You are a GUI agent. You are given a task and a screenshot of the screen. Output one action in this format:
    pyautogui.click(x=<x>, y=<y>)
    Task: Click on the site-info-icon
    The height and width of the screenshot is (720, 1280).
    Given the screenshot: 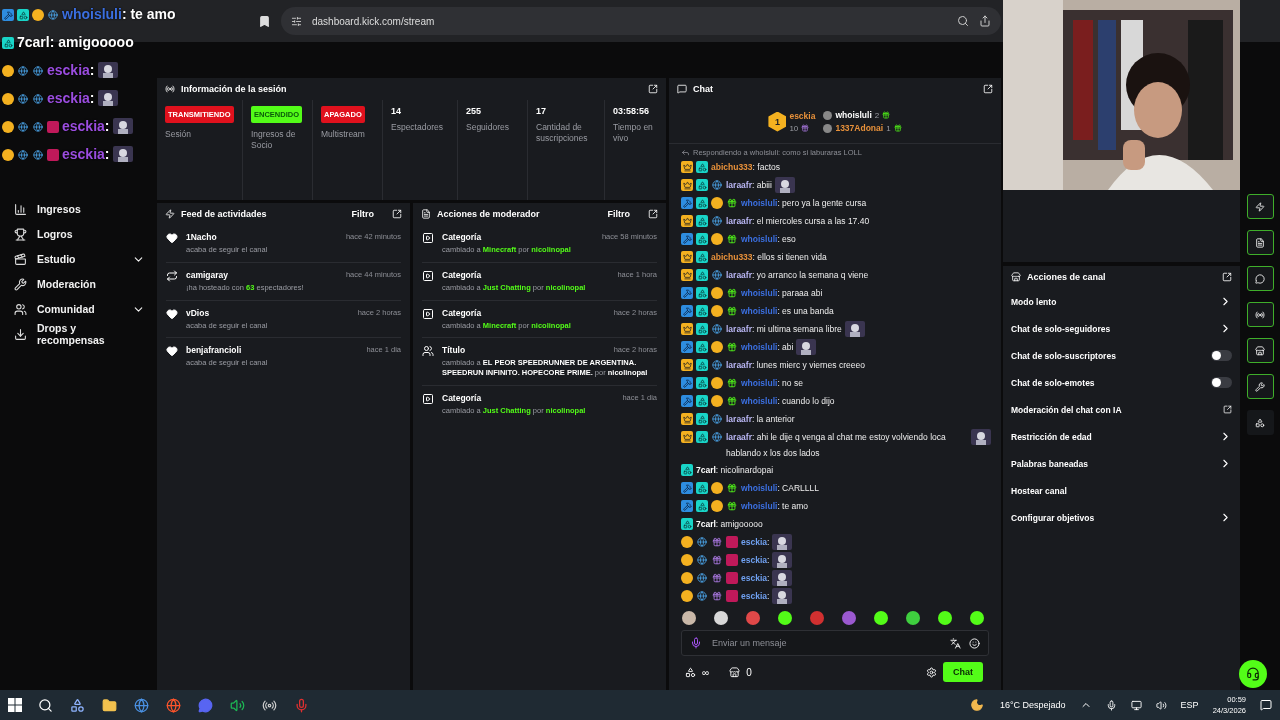 What is the action you would take?
    pyautogui.click(x=296, y=21)
    